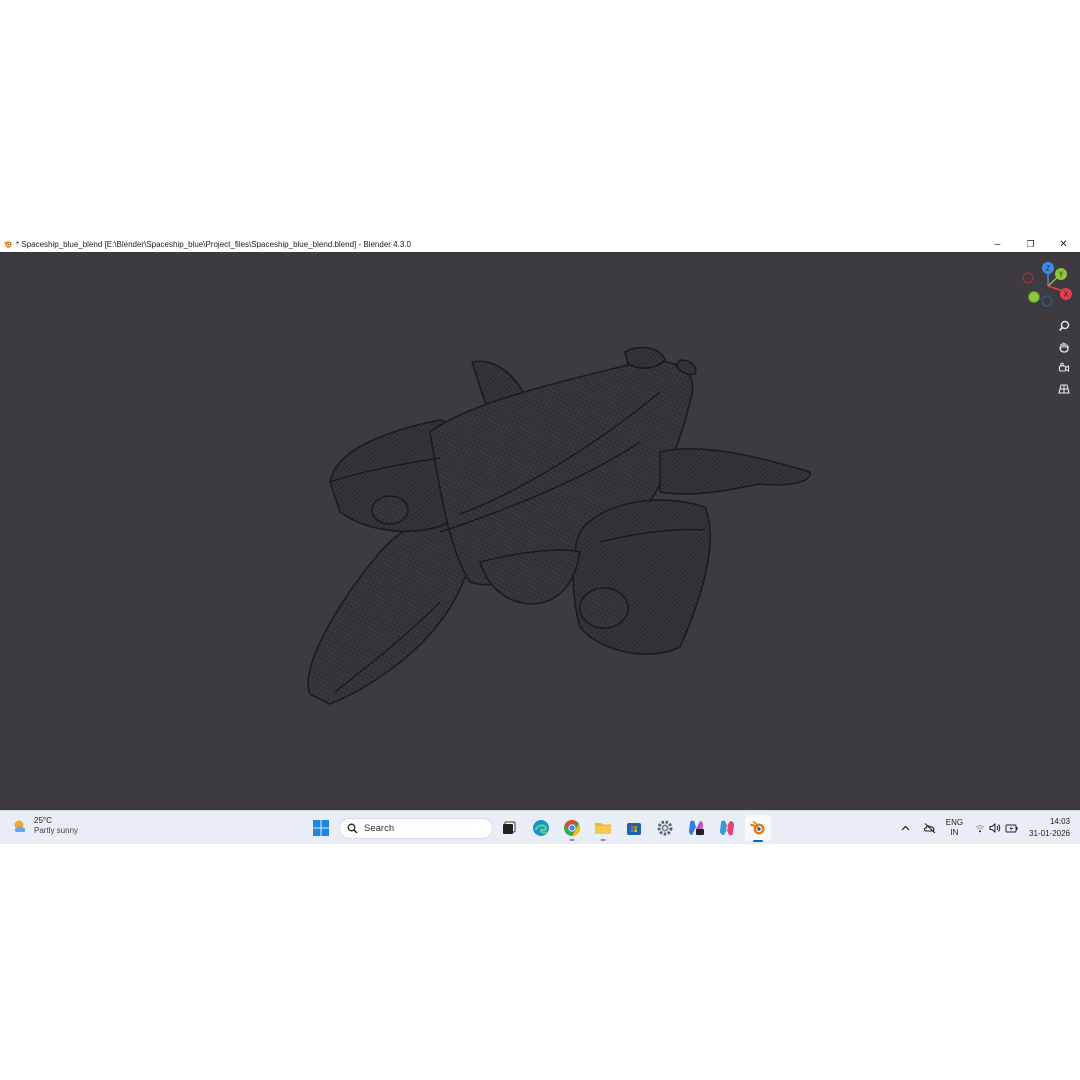 The image size is (1080, 1080). I want to click on blender-logo-icon, so click(8, 244).